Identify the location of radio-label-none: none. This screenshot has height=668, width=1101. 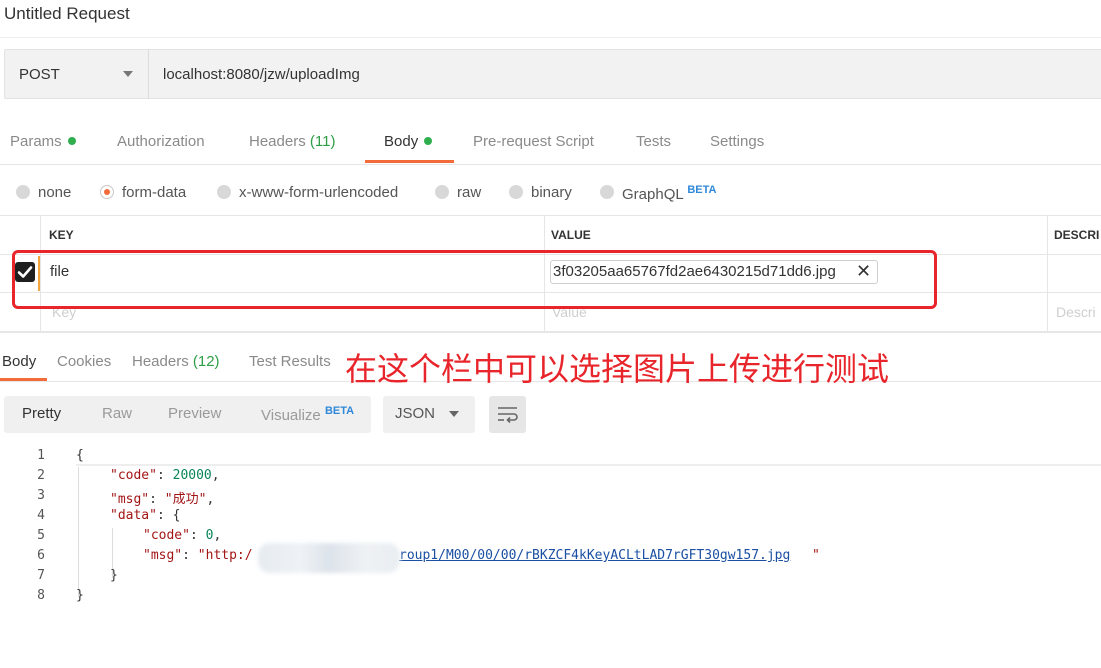
(54, 192).